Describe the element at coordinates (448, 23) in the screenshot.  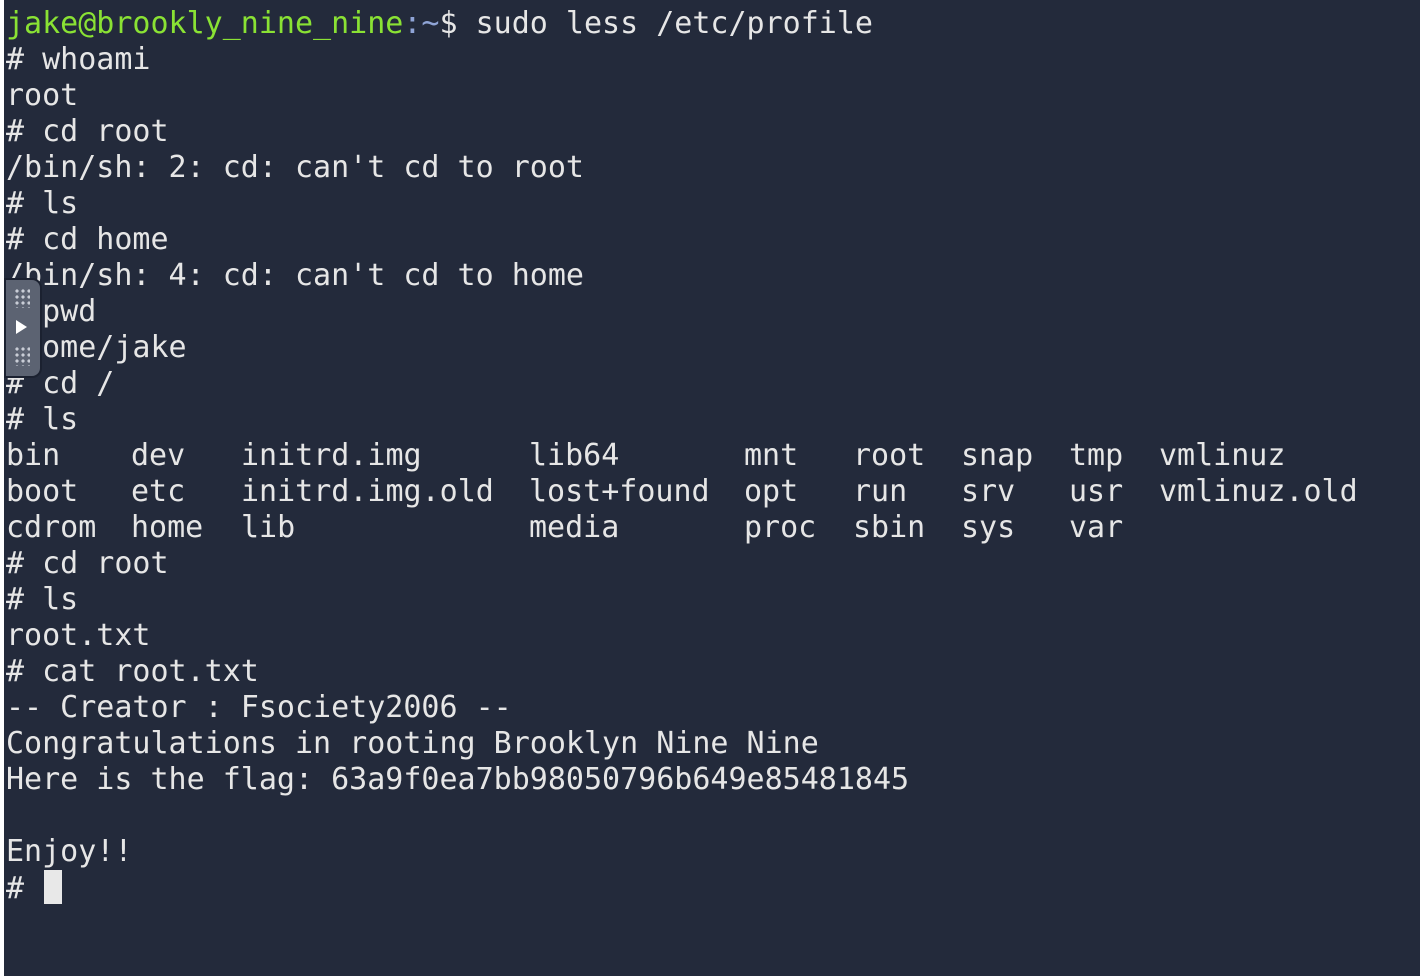
I see `prompt-symbol: $` at that location.